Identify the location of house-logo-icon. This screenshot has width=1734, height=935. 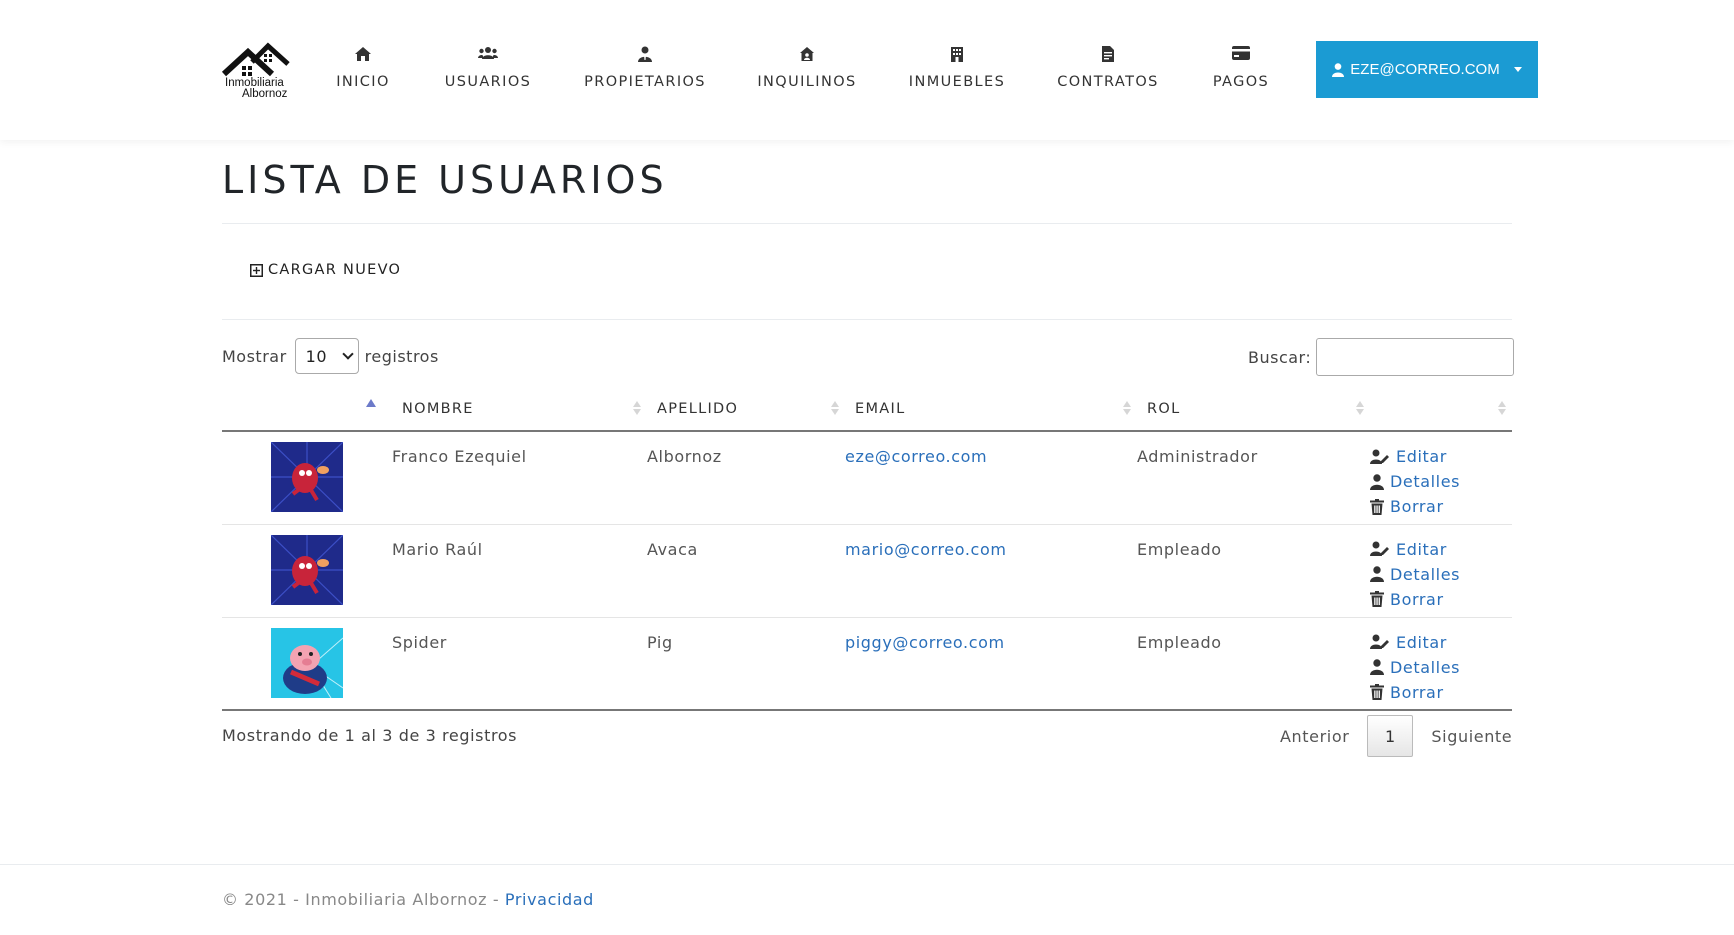
(256, 59).